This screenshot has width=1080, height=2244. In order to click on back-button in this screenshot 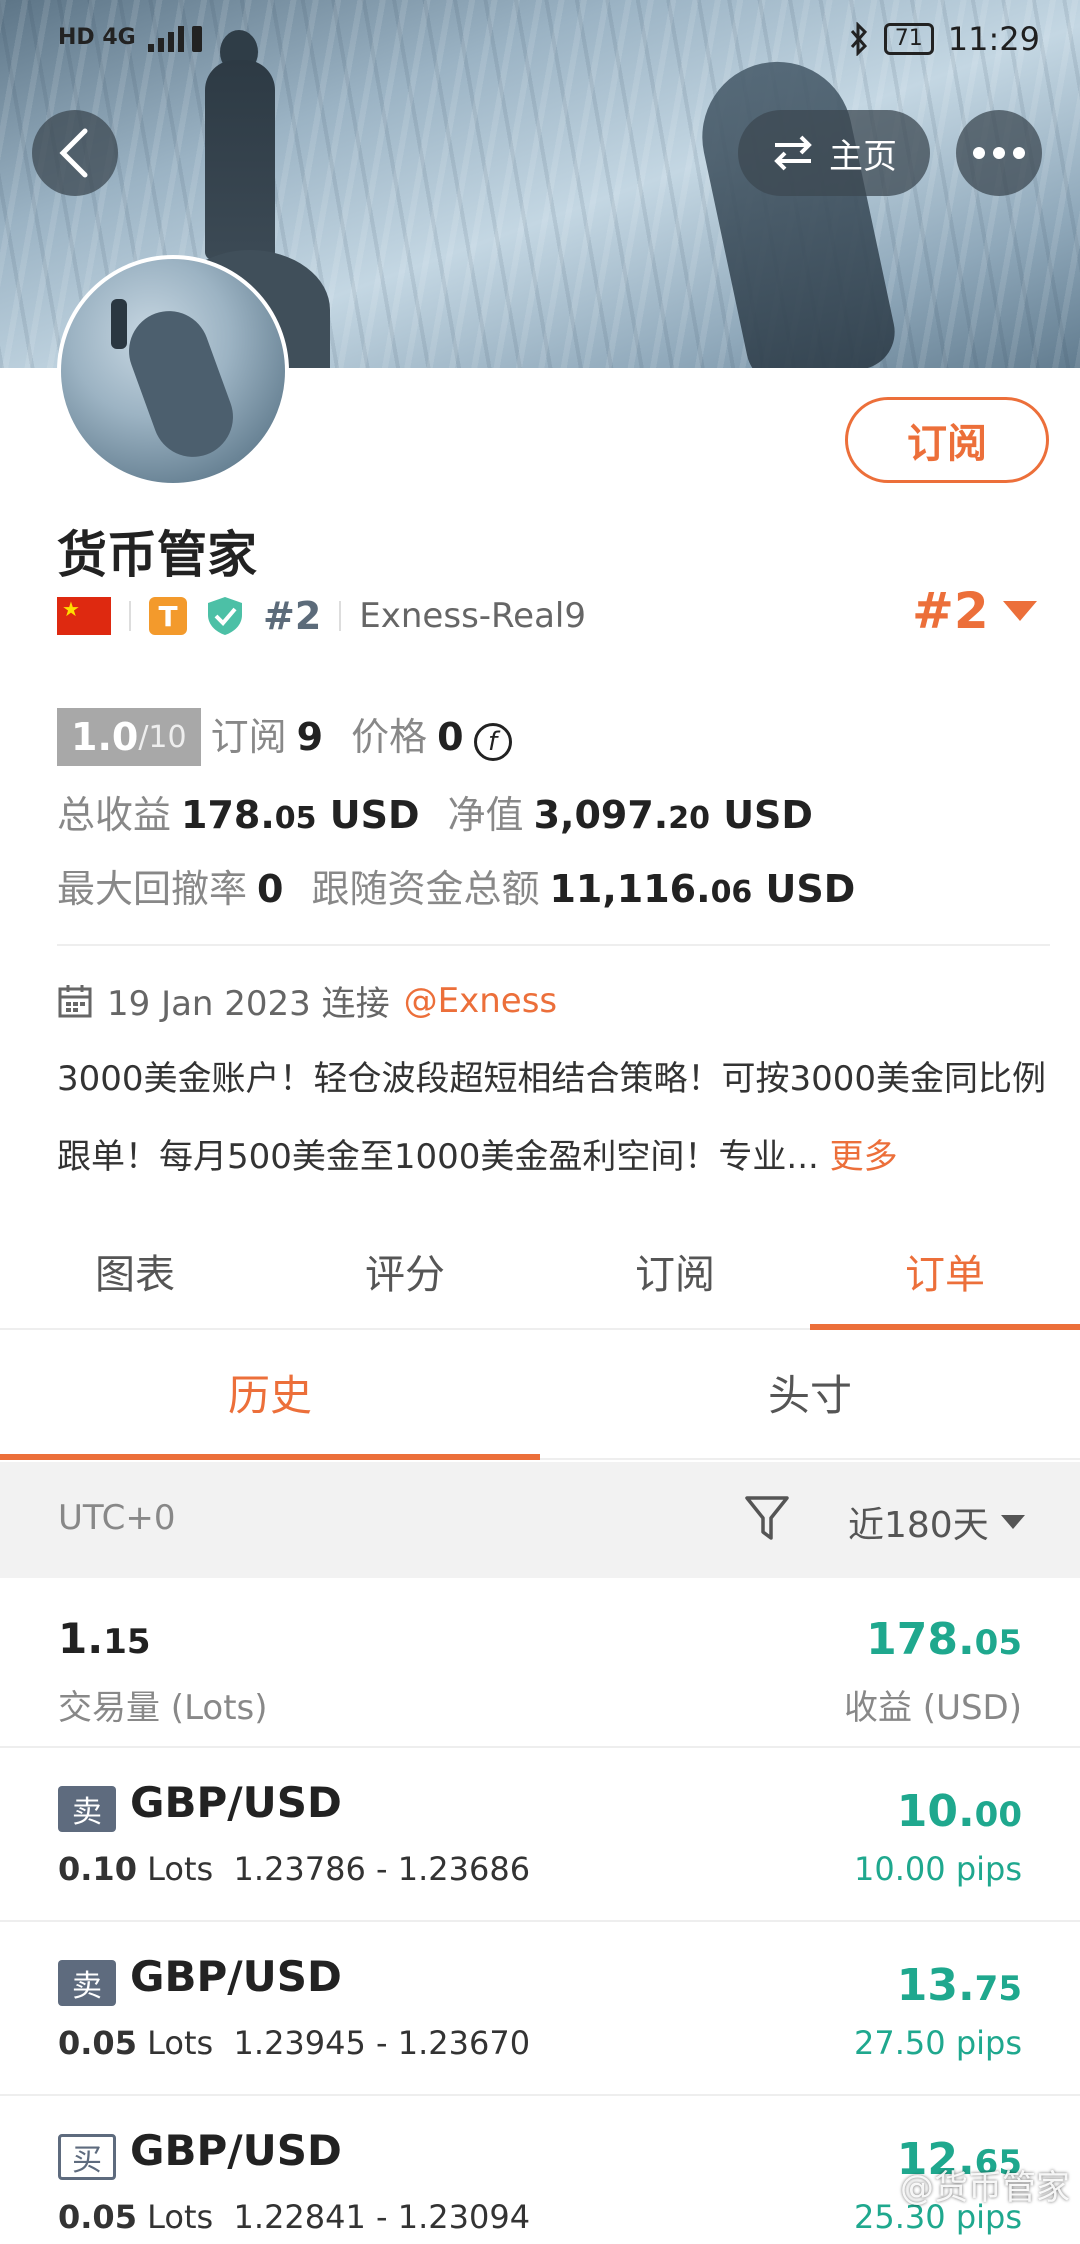, I will do `click(75, 153)`.